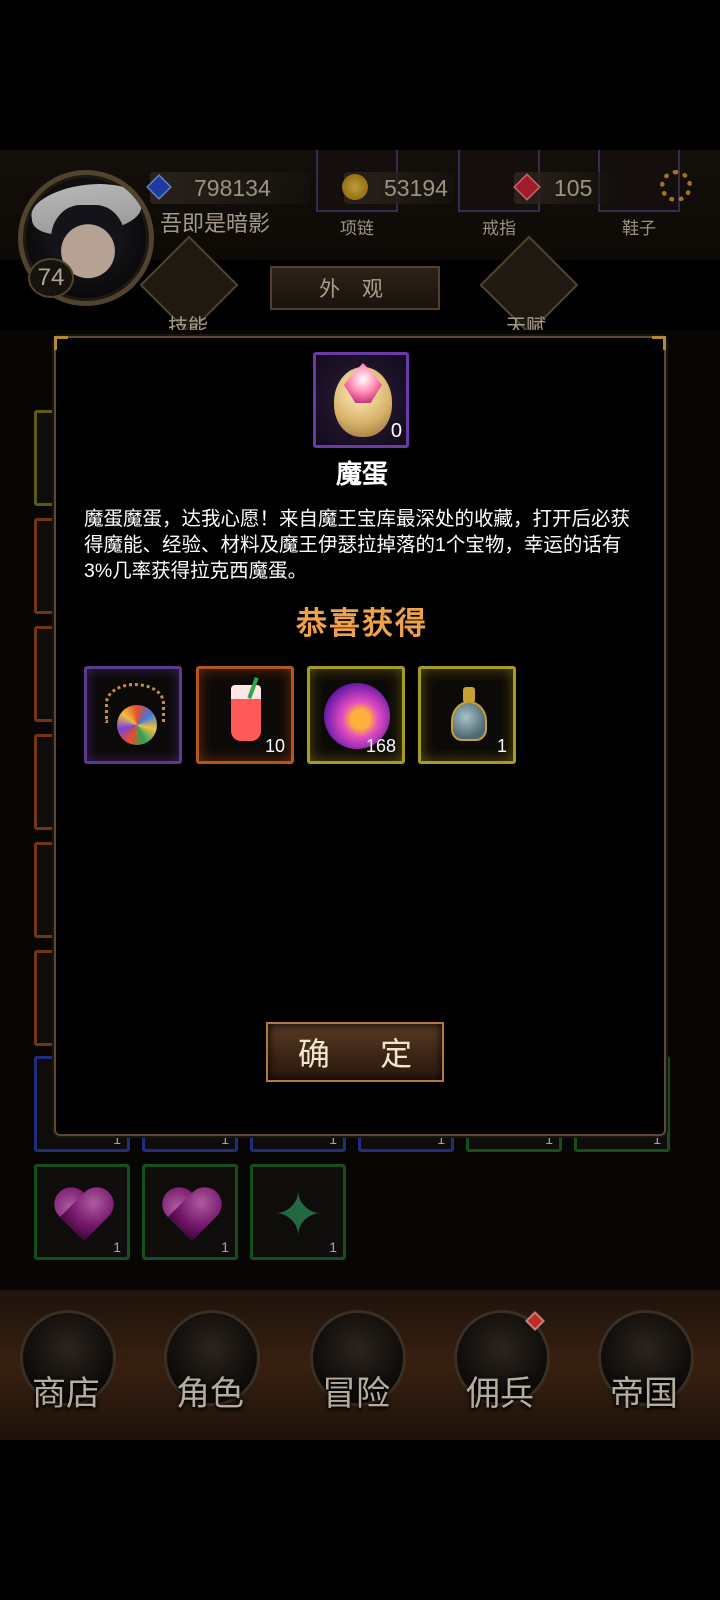  I want to click on reward-item, so click(133, 715).